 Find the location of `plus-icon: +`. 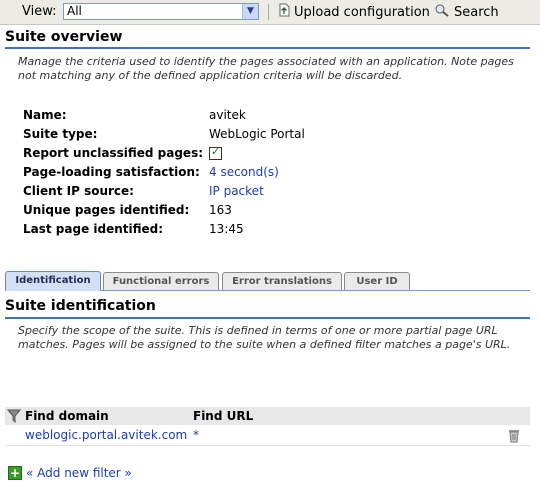

plus-icon: + is located at coordinates (15, 473).